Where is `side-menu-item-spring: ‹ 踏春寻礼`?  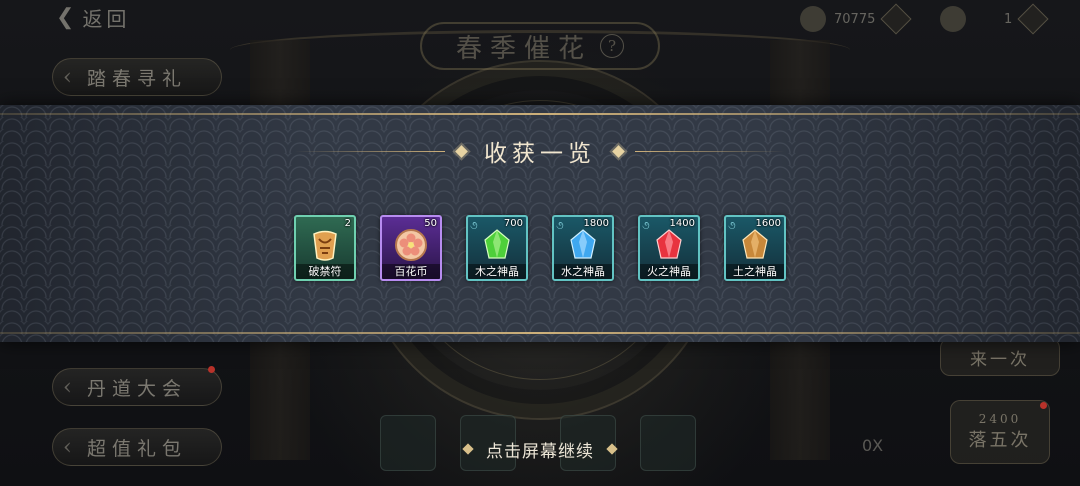
side-menu-item-spring: ‹ 踏春寻礼 is located at coordinates (137, 77).